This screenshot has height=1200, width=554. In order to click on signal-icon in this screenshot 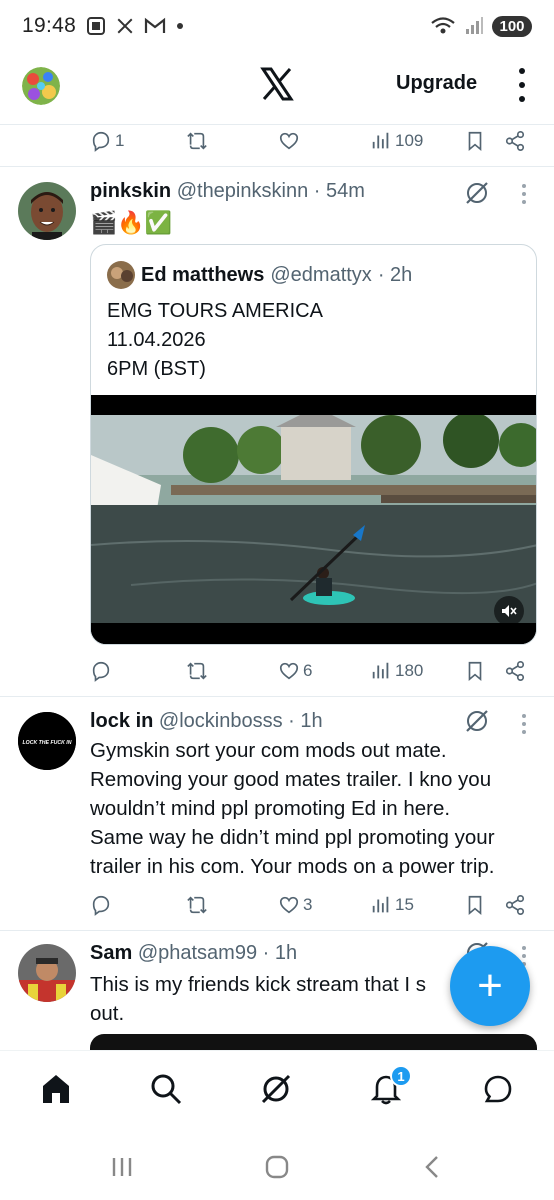, I will do `click(474, 26)`.